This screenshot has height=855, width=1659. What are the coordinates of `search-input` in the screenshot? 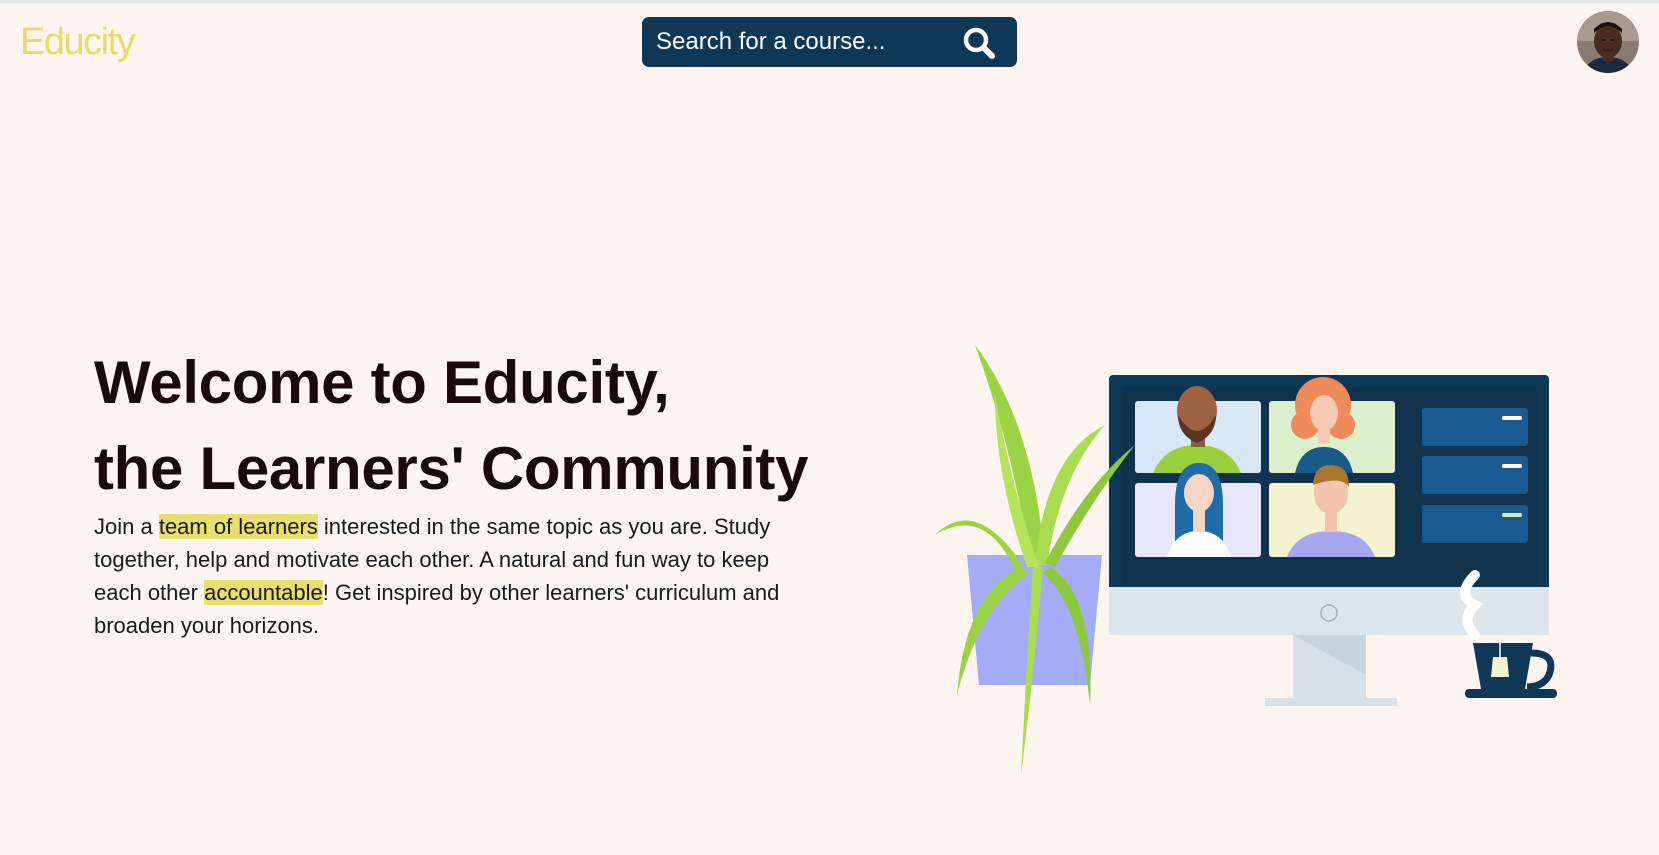 It's located at (801, 42).